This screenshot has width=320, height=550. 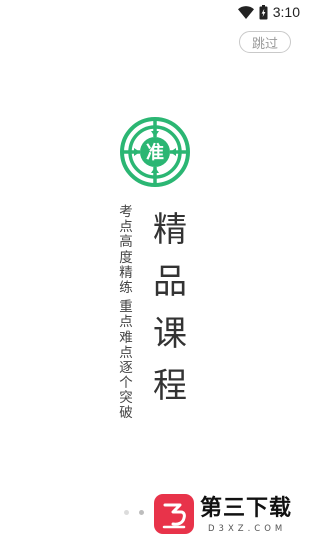 I want to click on skip-button: 跳过, so click(x=265, y=42).